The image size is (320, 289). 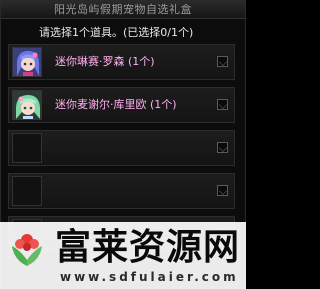 I want to click on watermark-url: www.sdfulaier.com, so click(x=149, y=277).